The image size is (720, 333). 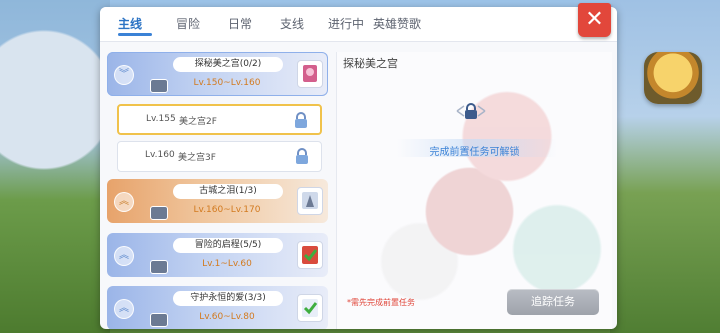 I want to click on task-name: 美之宫2F, so click(x=198, y=122).